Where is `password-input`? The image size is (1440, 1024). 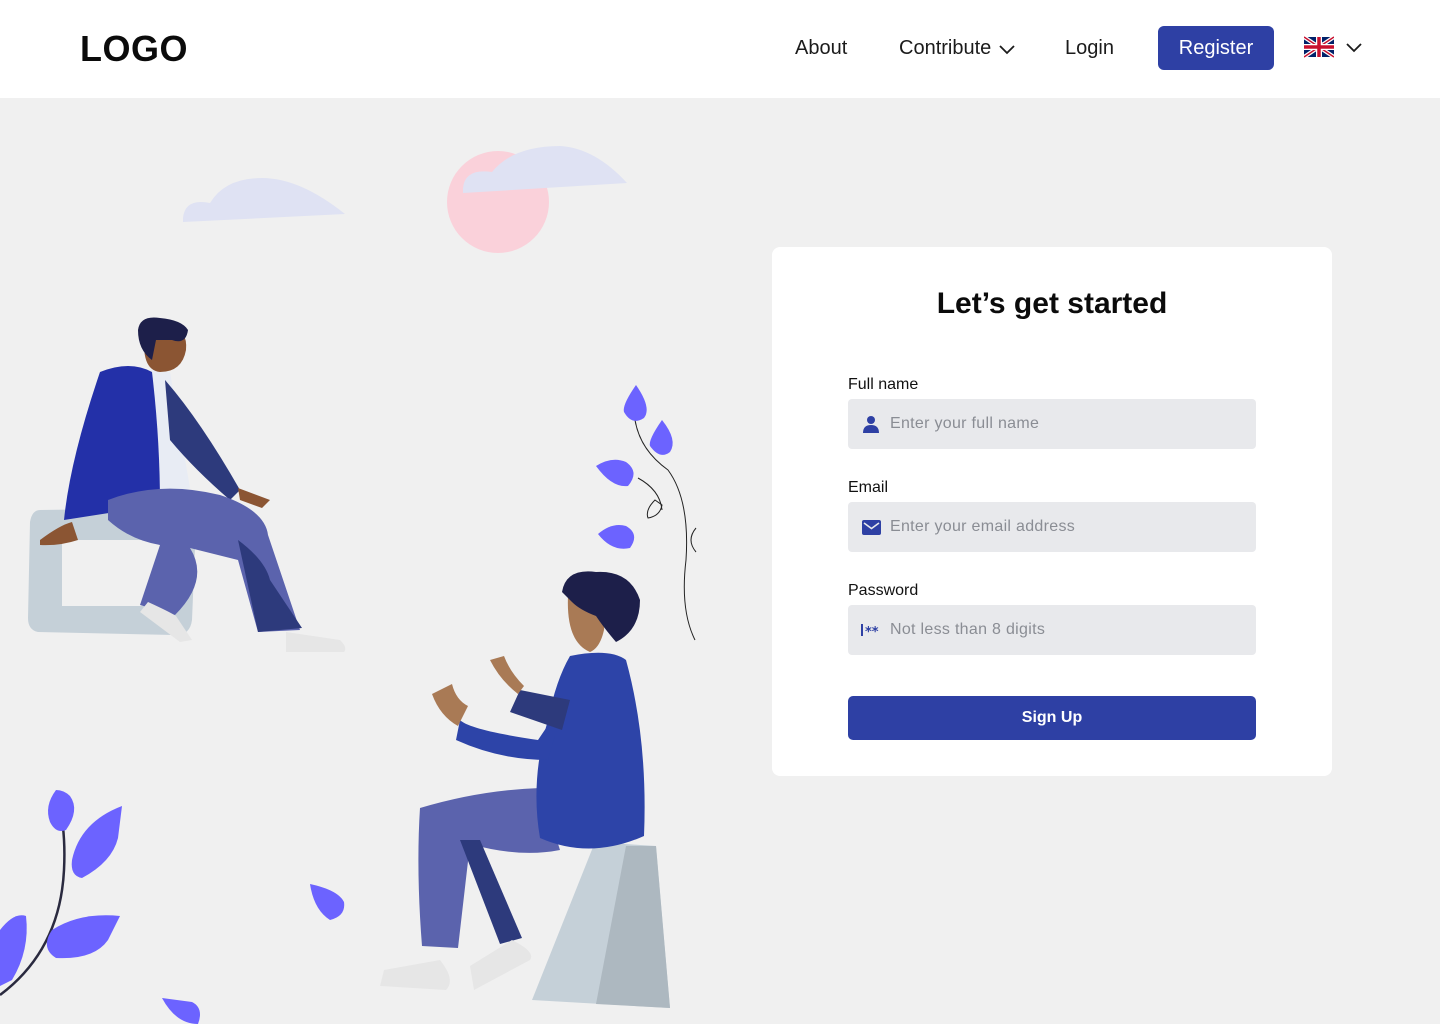
password-input is located at coordinates (1060, 630).